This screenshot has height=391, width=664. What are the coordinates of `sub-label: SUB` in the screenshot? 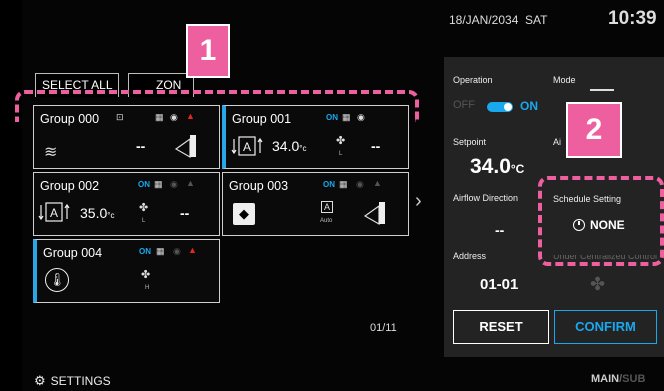 It's located at (634, 379).